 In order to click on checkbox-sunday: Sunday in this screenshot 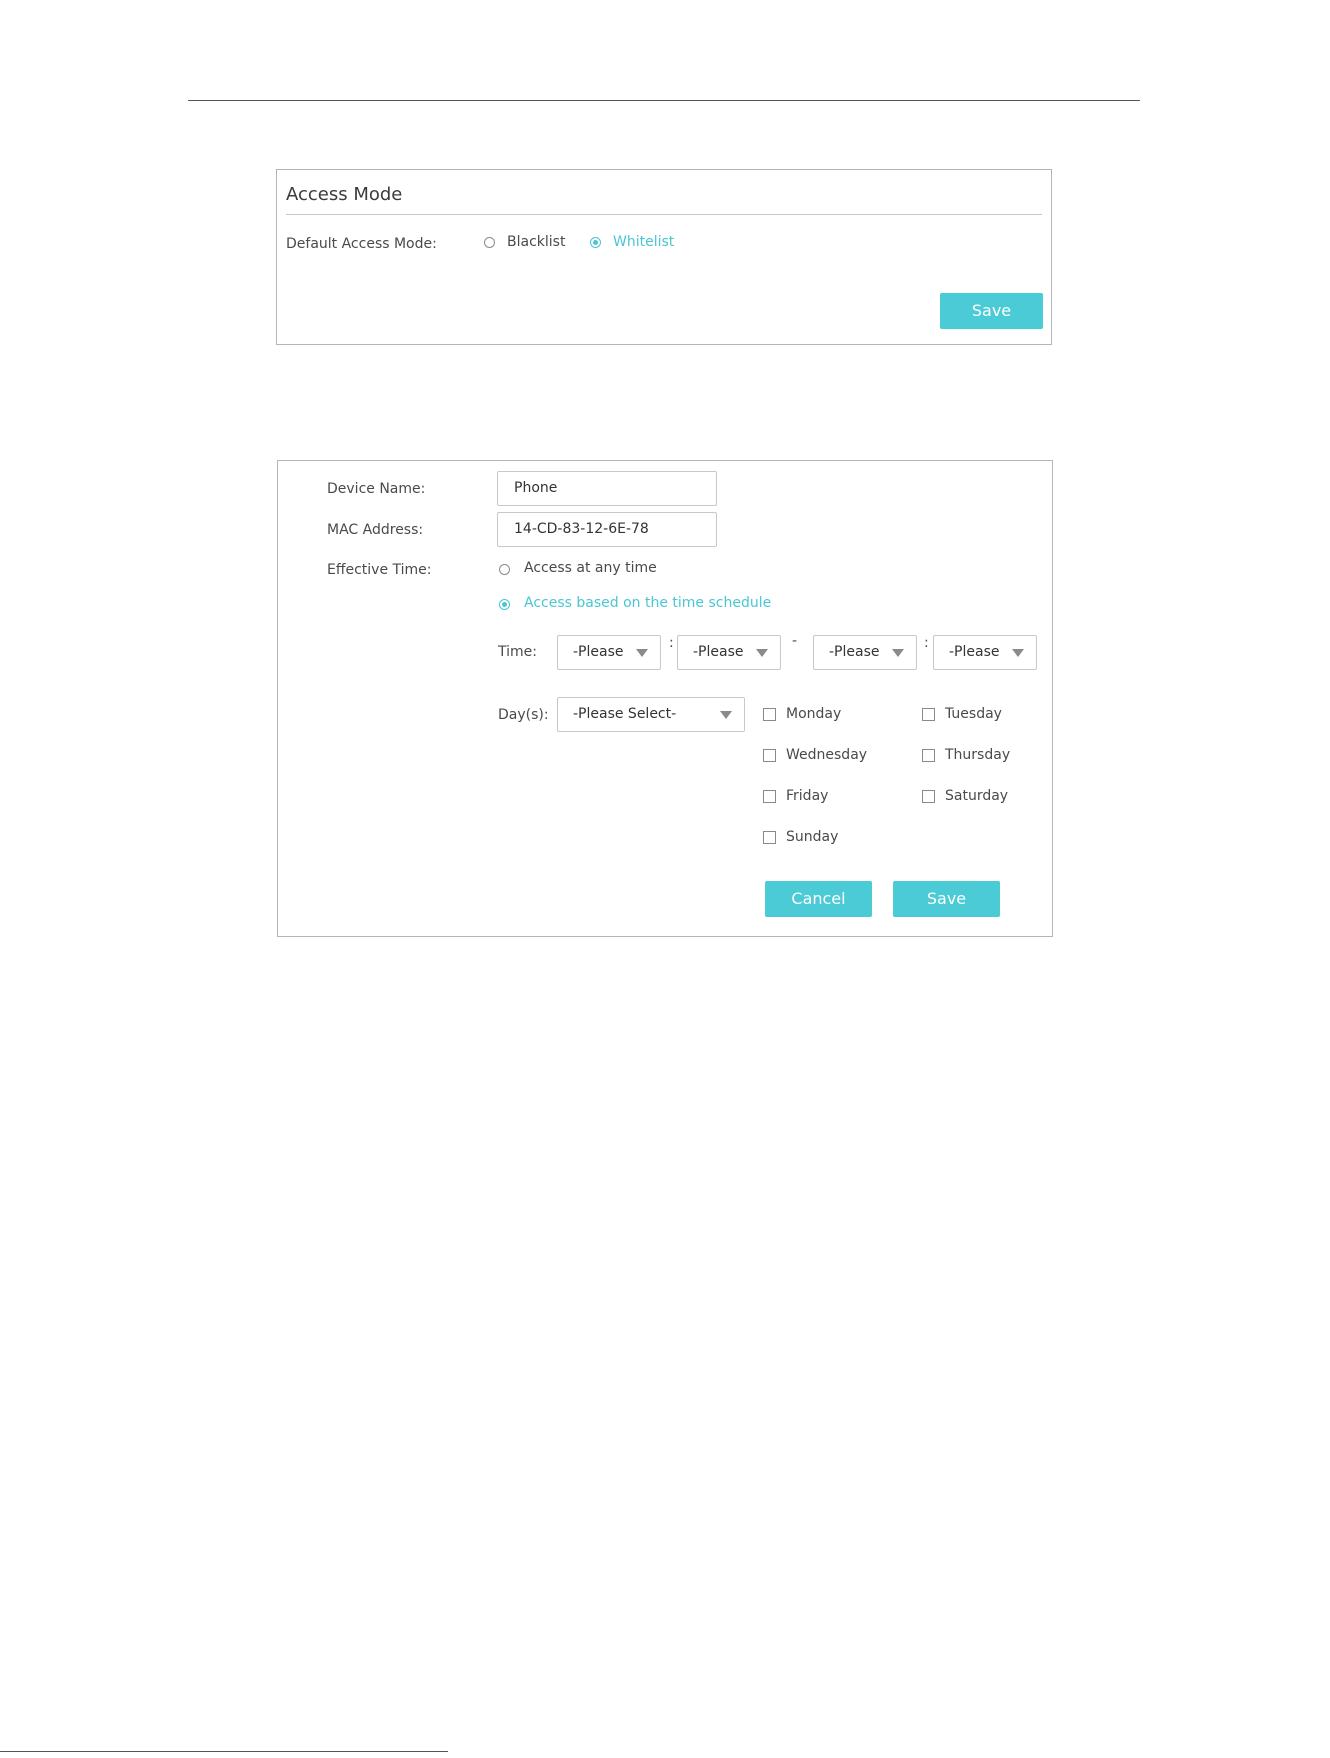, I will do `click(823, 839)`.